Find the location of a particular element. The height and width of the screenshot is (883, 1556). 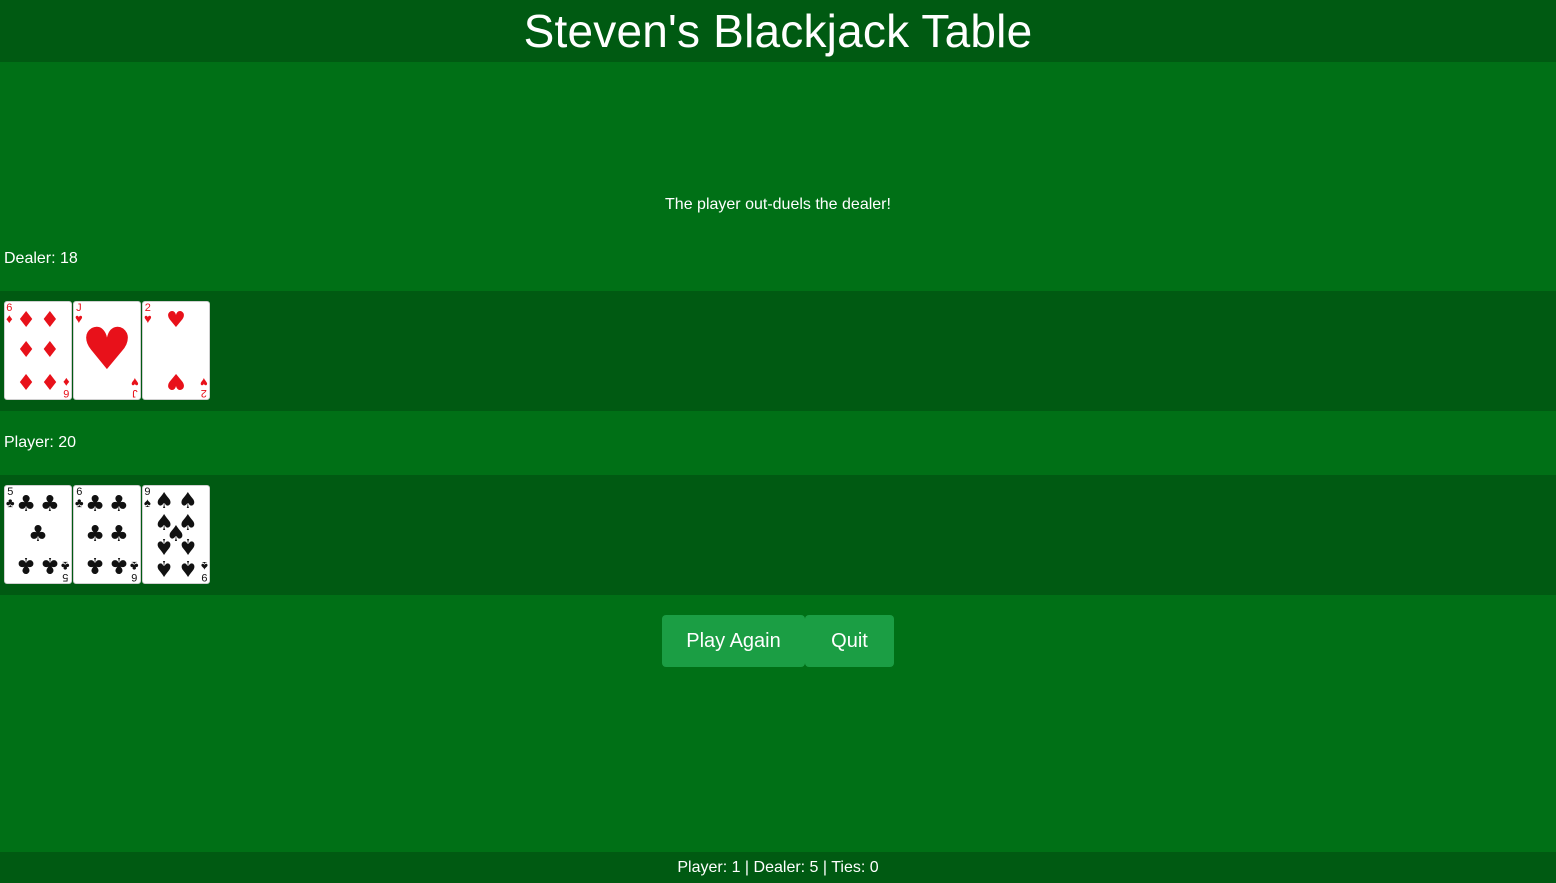

page-title: Steven's Blackjack Table is located at coordinates (778, 31).